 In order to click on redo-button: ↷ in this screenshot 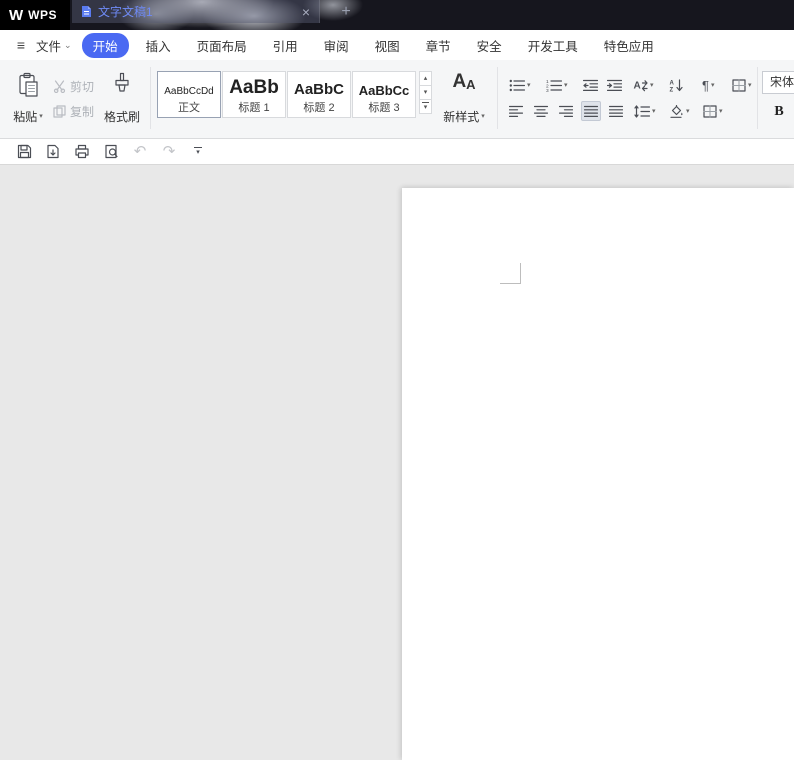, I will do `click(169, 151)`.